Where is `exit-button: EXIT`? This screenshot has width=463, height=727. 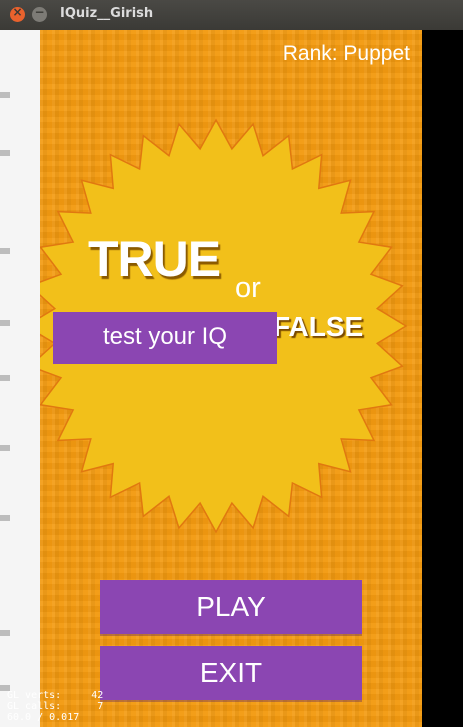
exit-button: EXIT is located at coordinates (231, 673).